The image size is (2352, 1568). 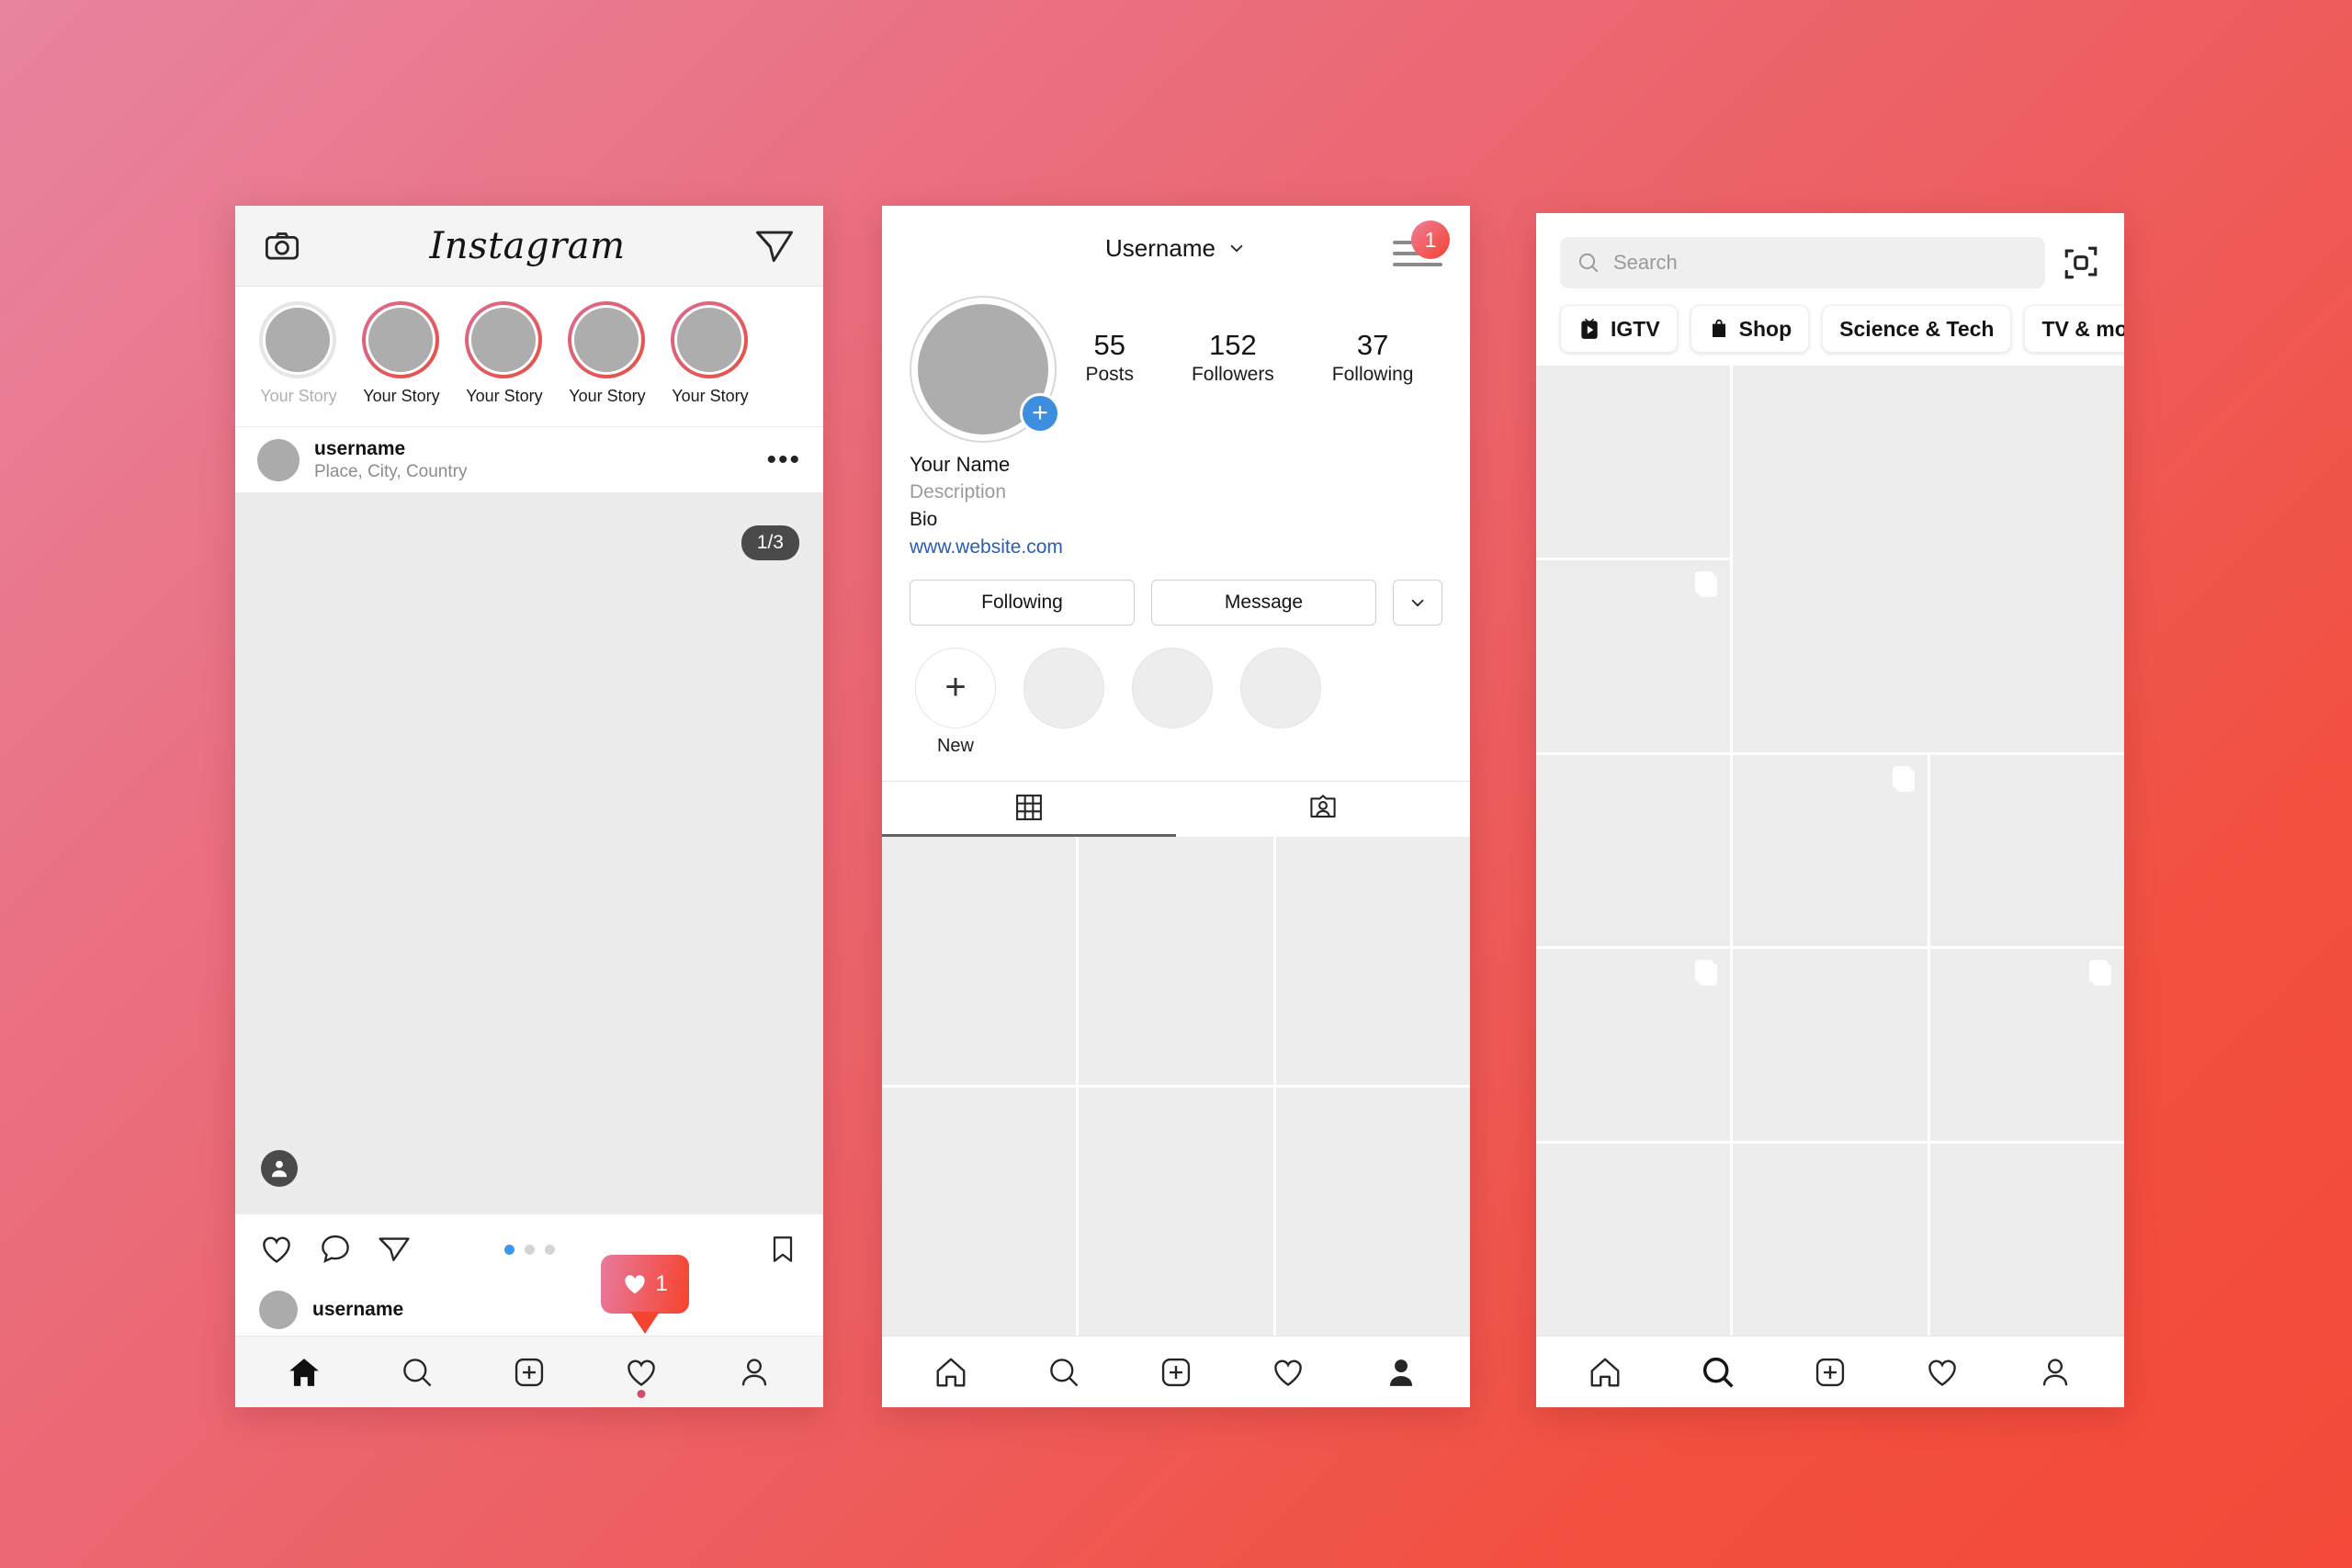 I want to click on story-ring, so click(x=297, y=340).